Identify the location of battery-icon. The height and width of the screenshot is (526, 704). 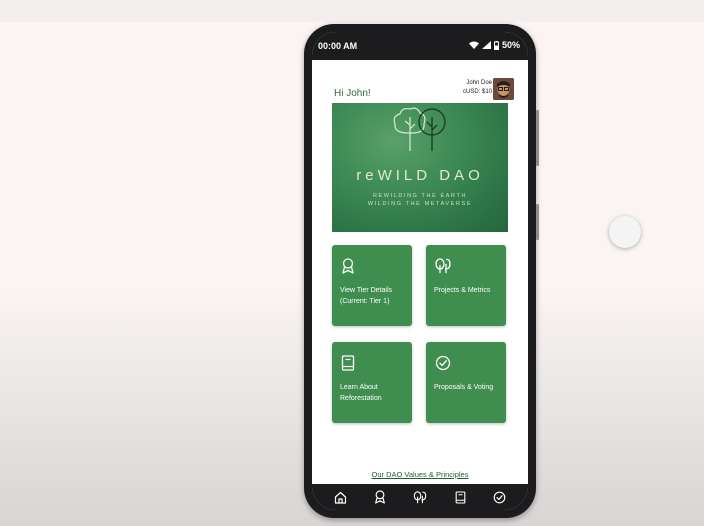
(496, 45).